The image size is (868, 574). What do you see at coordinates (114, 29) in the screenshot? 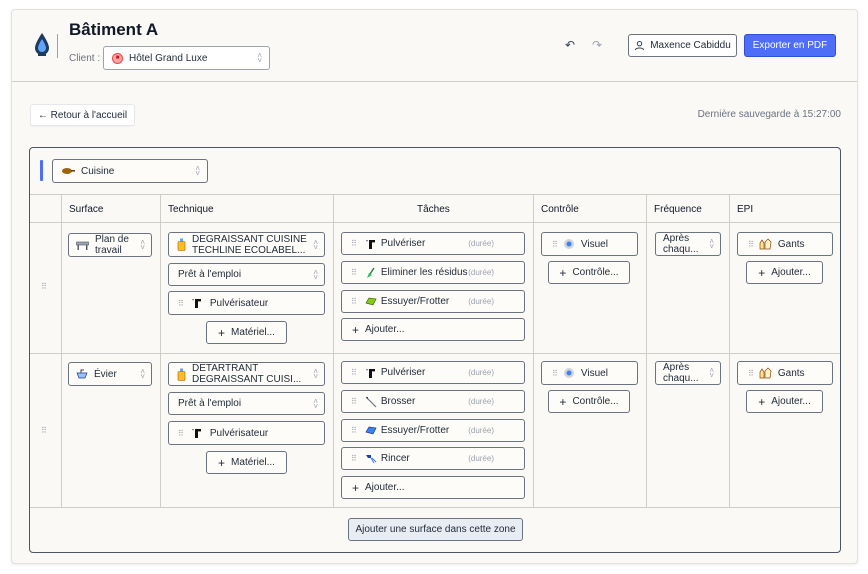
I see `page-title: Bâtiment A` at bounding box center [114, 29].